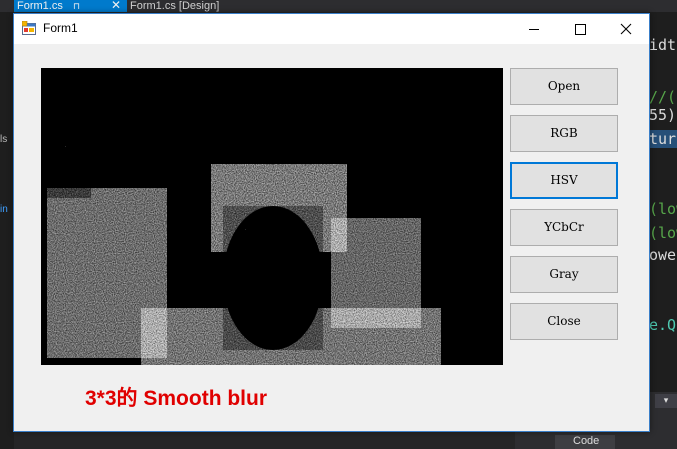  Describe the element at coordinates (564, 321) in the screenshot. I see `close-button: Close` at that location.